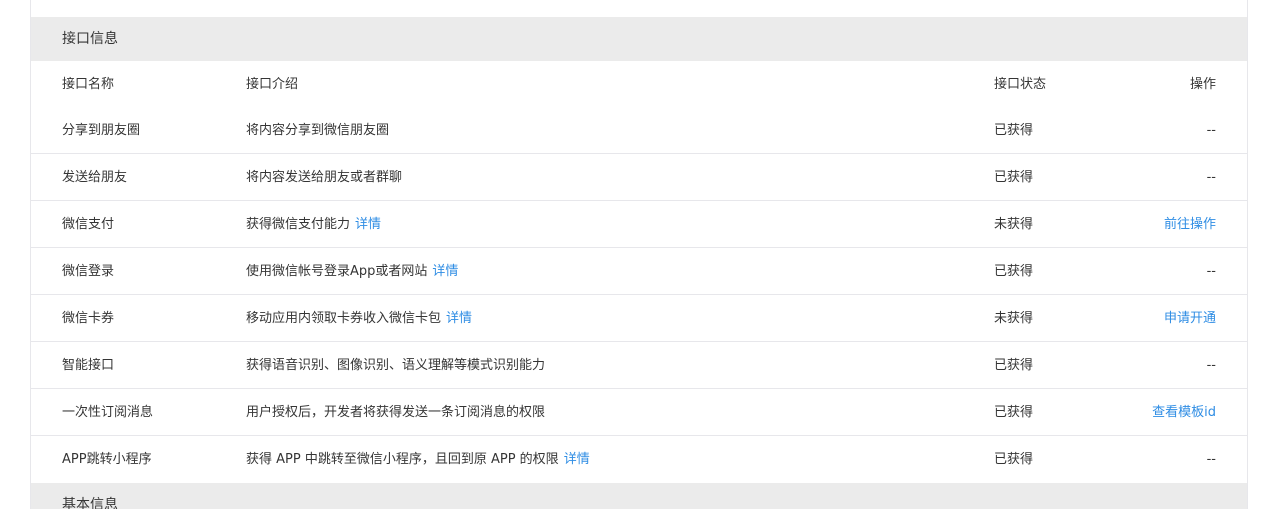 The width and height of the screenshot is (1272, 509). Describe the element at coordinates (639, 177) in the screenshot. I see `table-row: 发送给朋友 将内容发送给朋友或者群聊 已获得 --` at that location.